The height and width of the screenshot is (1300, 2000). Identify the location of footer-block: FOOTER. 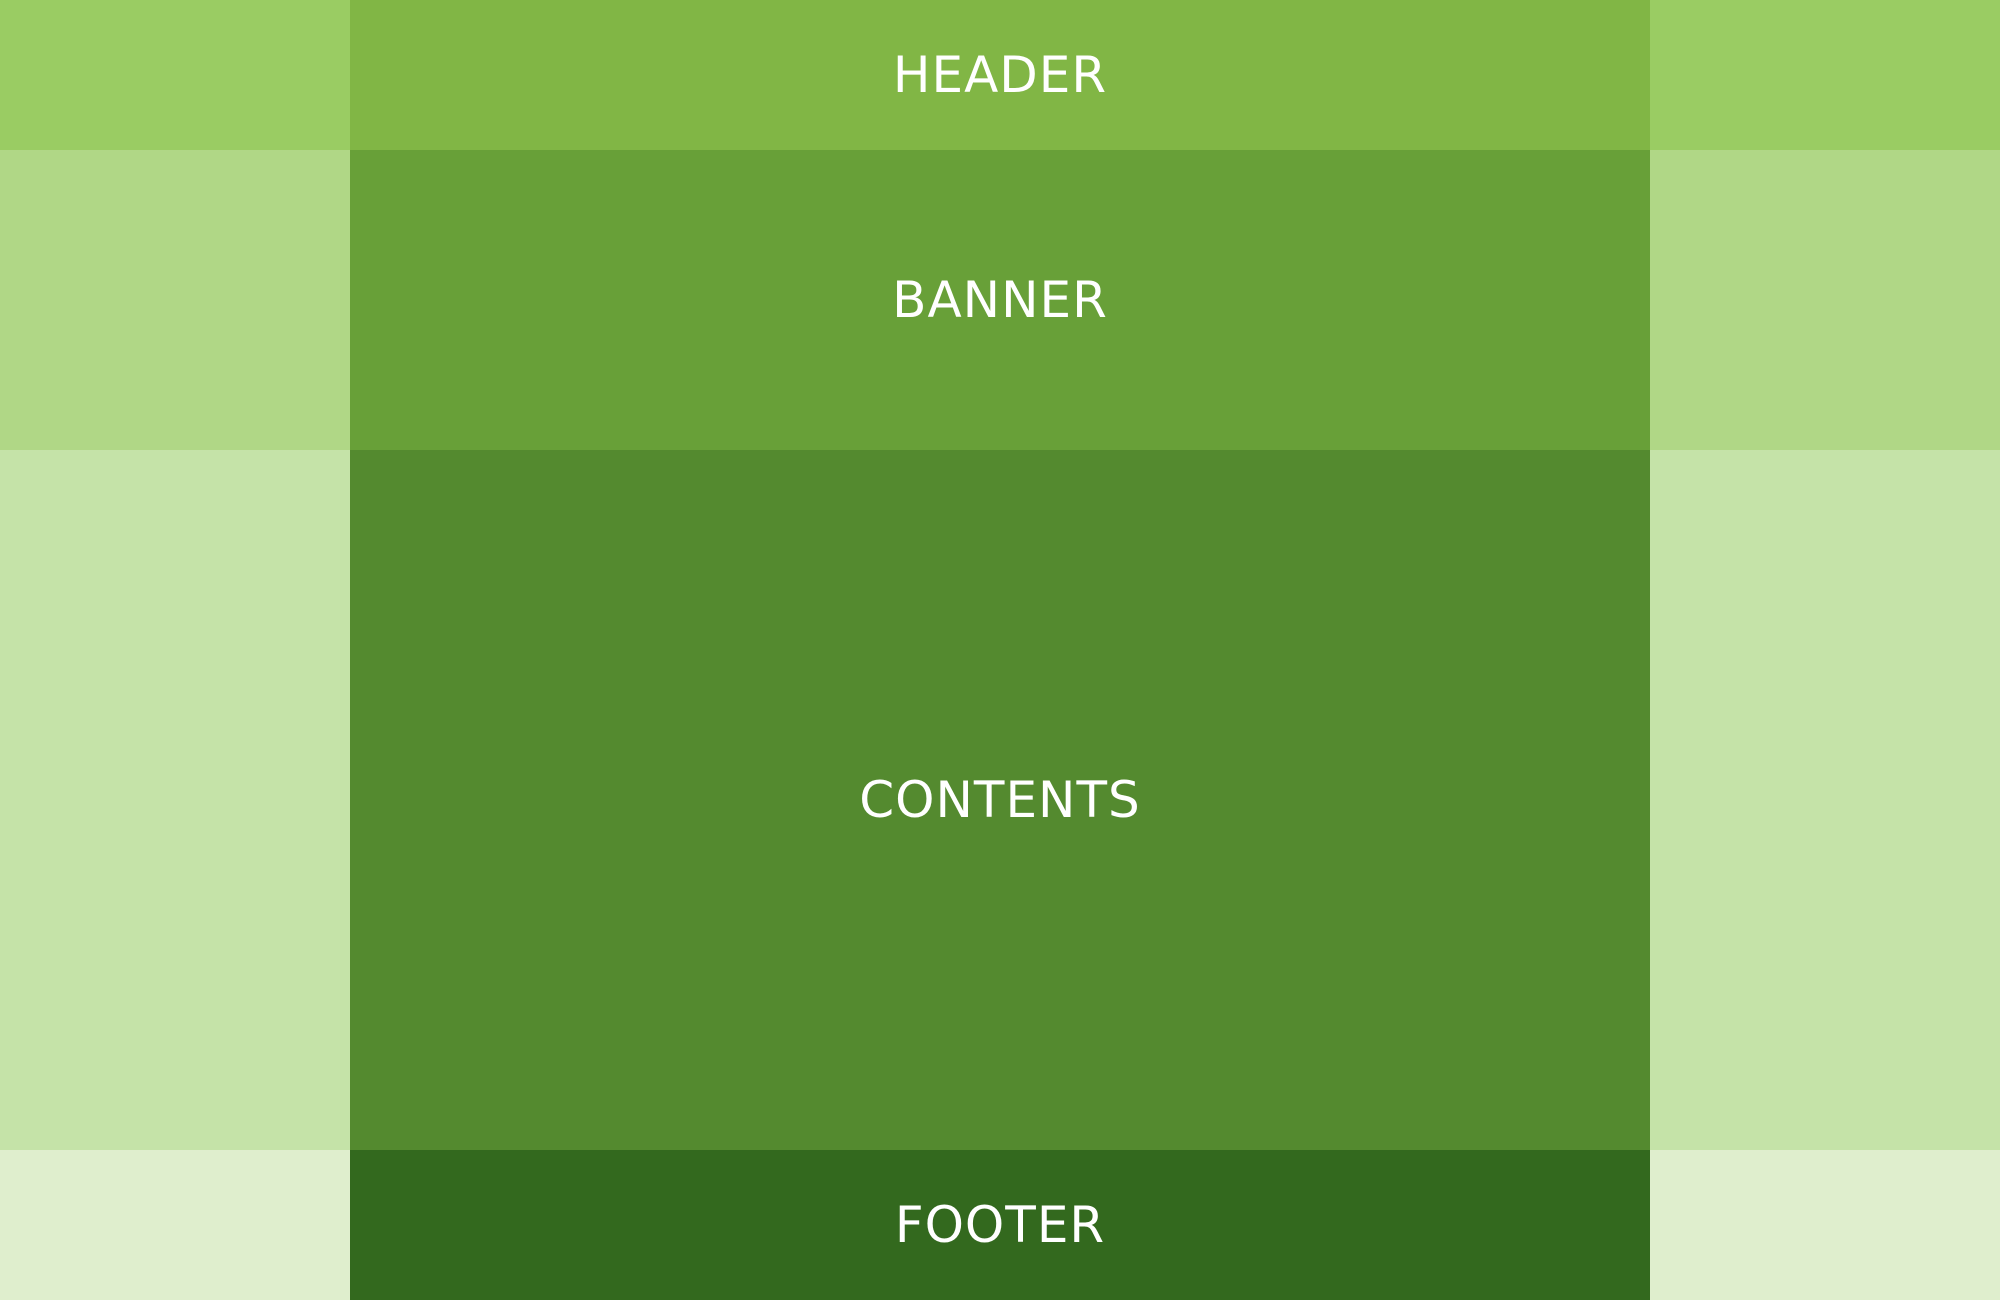
(1000, 1225).